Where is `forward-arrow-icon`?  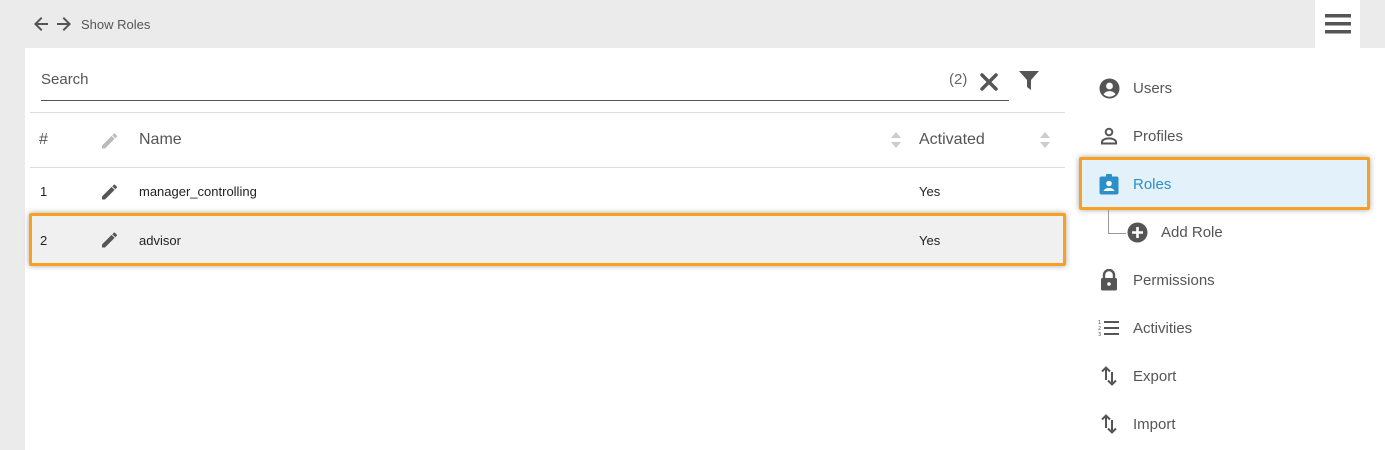
forward-arrow-icon is located at coordinates (64, 24).